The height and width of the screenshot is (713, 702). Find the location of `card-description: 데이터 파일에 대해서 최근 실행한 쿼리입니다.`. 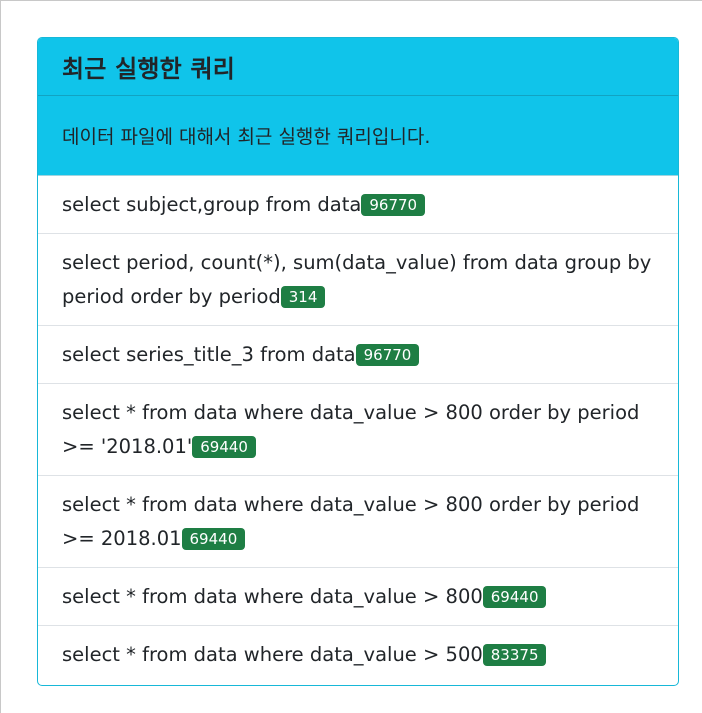

card-description: 데이터 파일에 대해서 최근 실행한 쿼리입니다. is located at coordinates (358, 136).